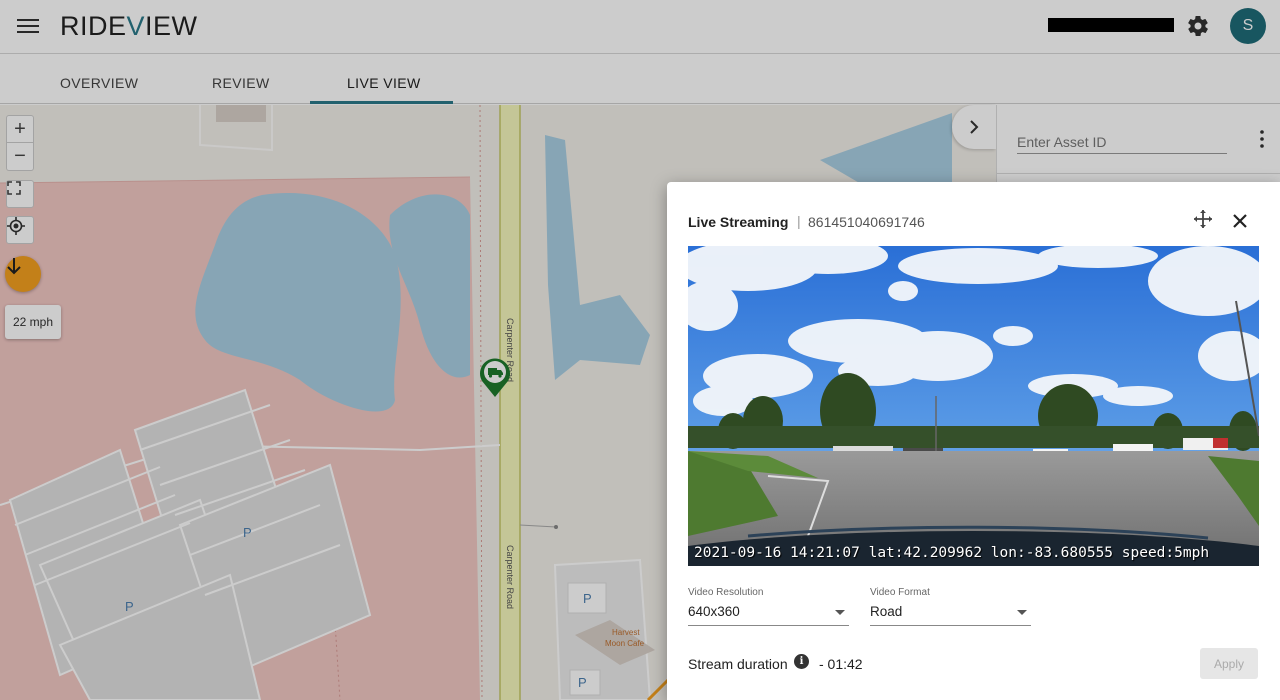 This screenshot has height=700, width=1280. What do you see at coordinates (626, 632) in the screenshot?
I see `poi-label: Harvest` at bounding box center [626, 632].